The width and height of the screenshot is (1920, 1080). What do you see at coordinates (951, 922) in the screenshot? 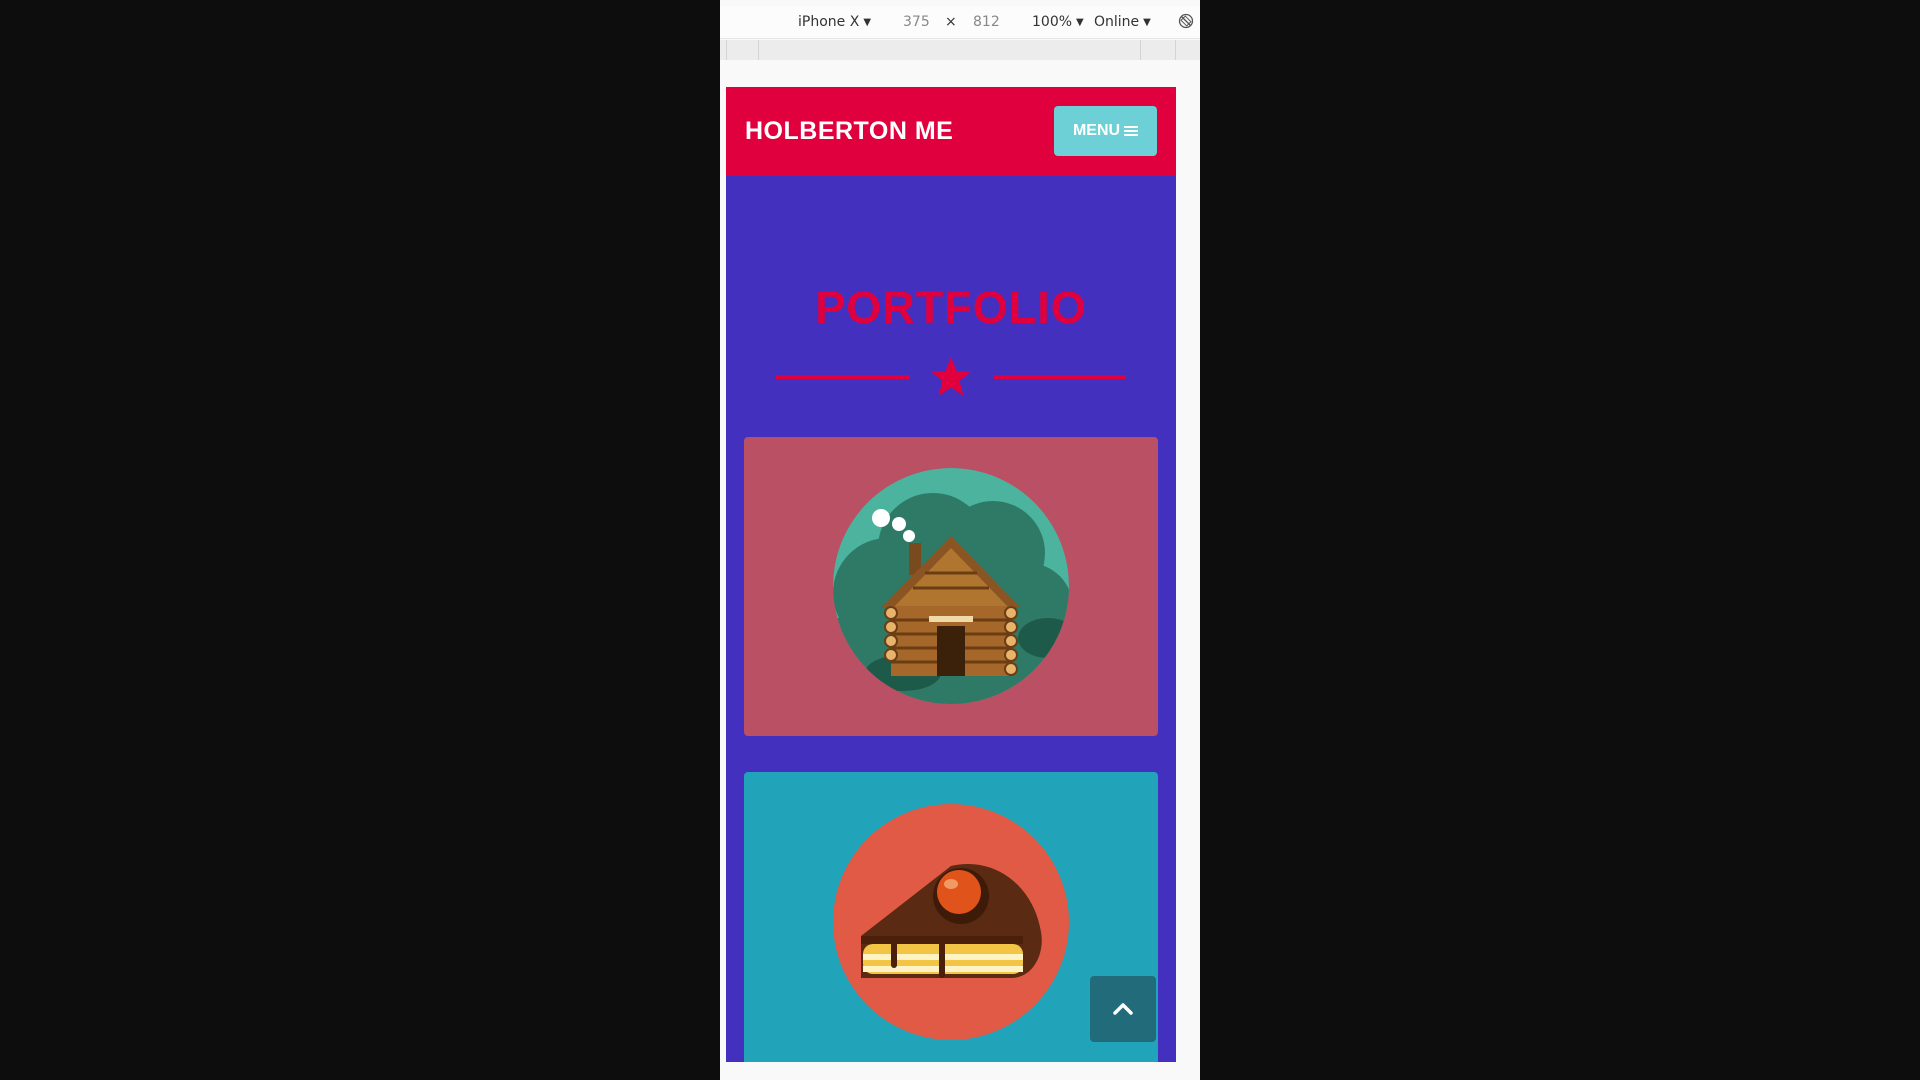
I see `cake-slice-illustration` at bounding box center [951, 922].